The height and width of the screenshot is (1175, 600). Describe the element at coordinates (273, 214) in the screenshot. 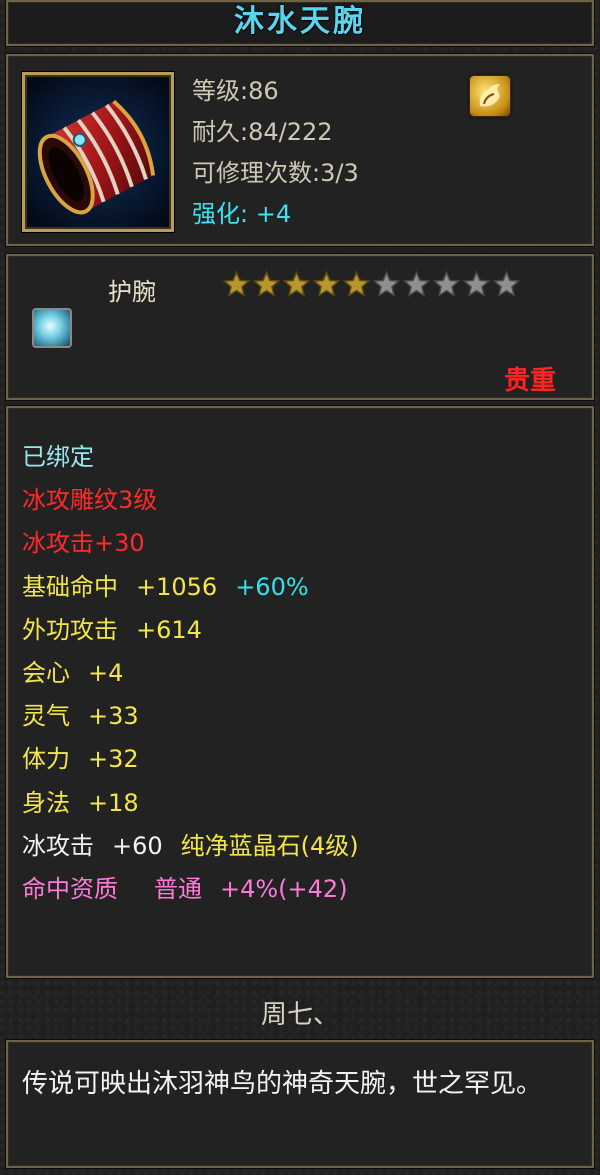

I see `enhance-value: +4` at that location.